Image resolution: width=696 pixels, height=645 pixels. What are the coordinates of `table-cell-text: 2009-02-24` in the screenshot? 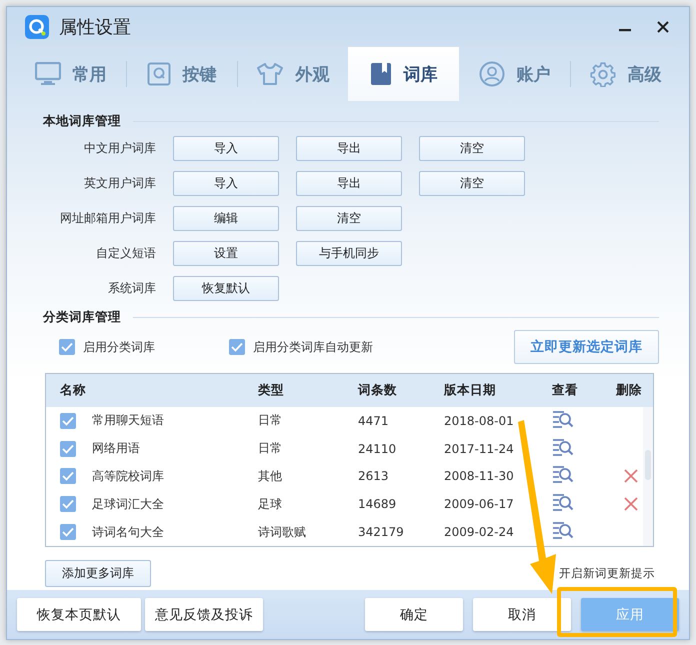 It's located at (479, 532).